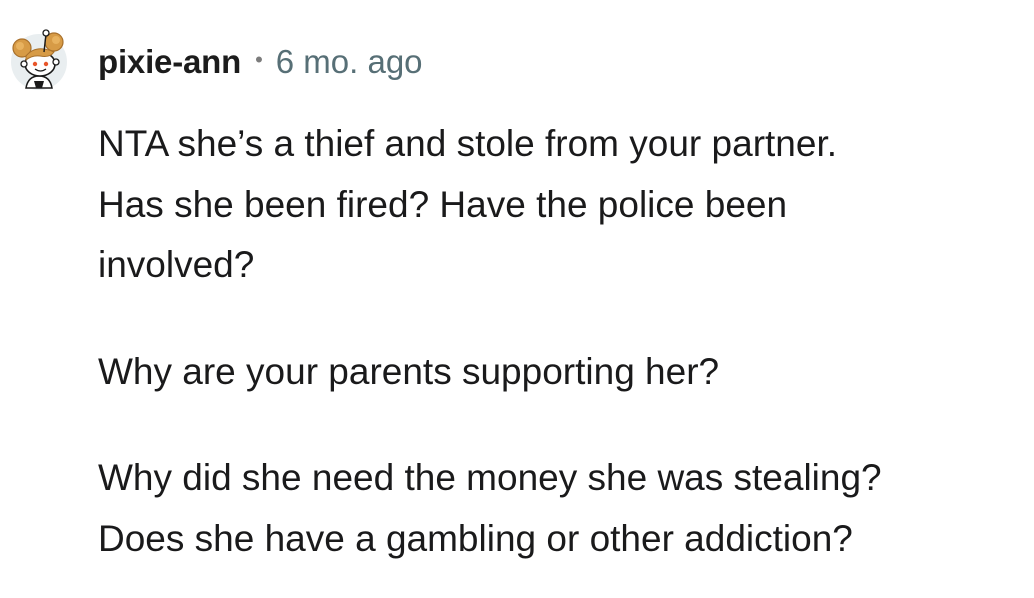  I want to click on comment-line: Has she been fired? Have the police been, so click(443, 204).